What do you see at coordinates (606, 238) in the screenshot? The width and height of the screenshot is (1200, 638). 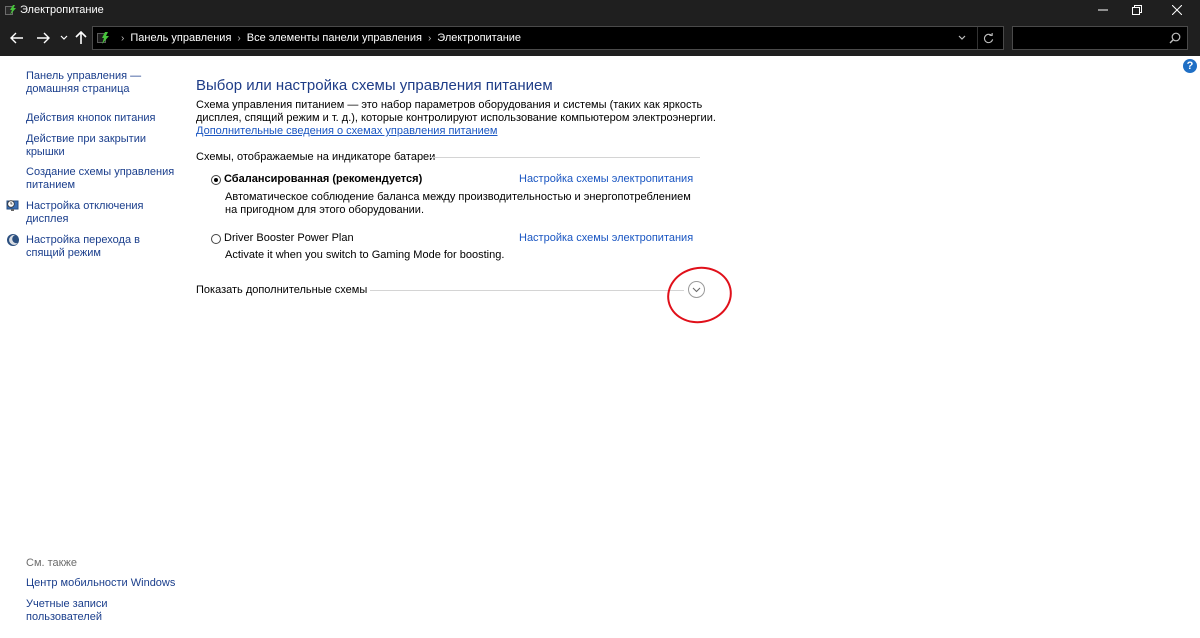 I see `plan-driver-booster-settings-link: Настройка схемы электропитания` at bounding box center [606, 238].